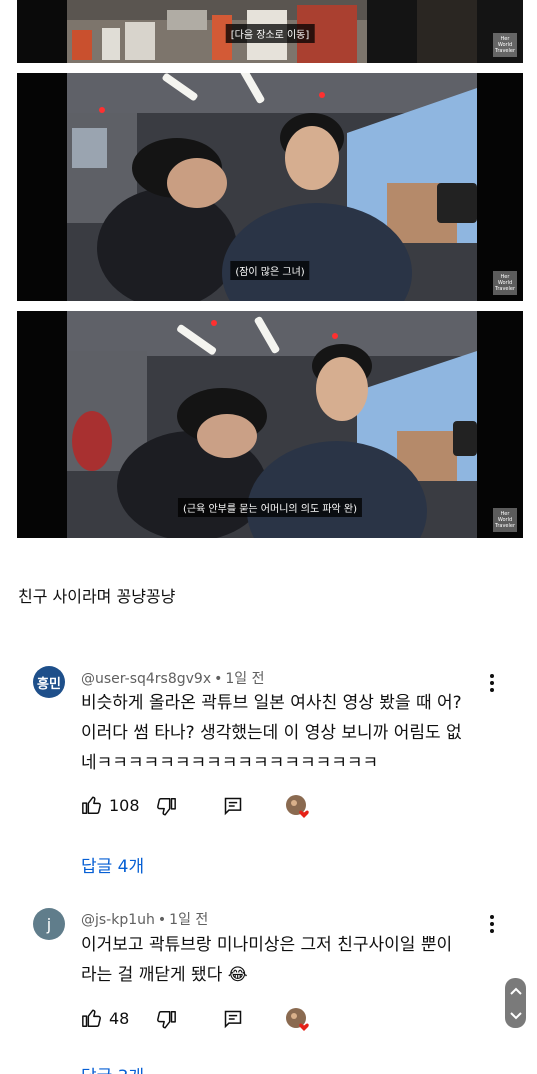 This screenshot has height=1074, width=537. What do you see at coordinates (97, 596) in the screenshot?
I see `post-caption: 친구 사이라며 꽁냥꽁냥` at bounding box center [97, 596].